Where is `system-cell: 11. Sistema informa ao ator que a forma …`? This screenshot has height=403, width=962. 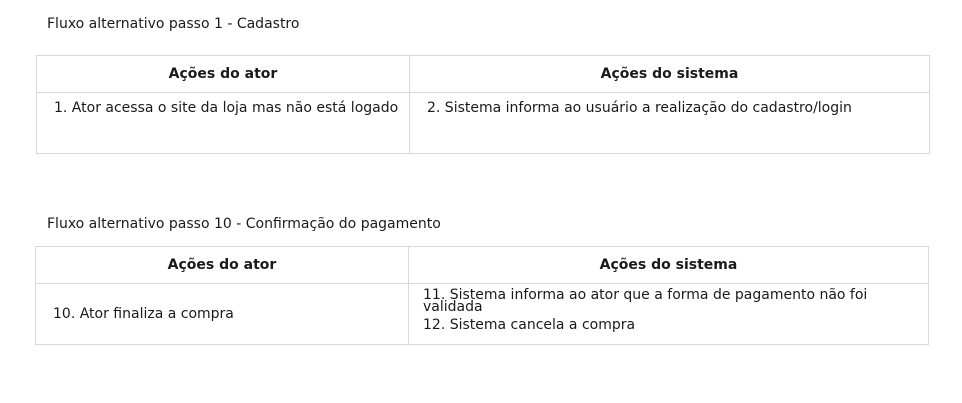
system-cell: 11. Sistema informa ao ator que a forma … is located at coordinates (668, 314).